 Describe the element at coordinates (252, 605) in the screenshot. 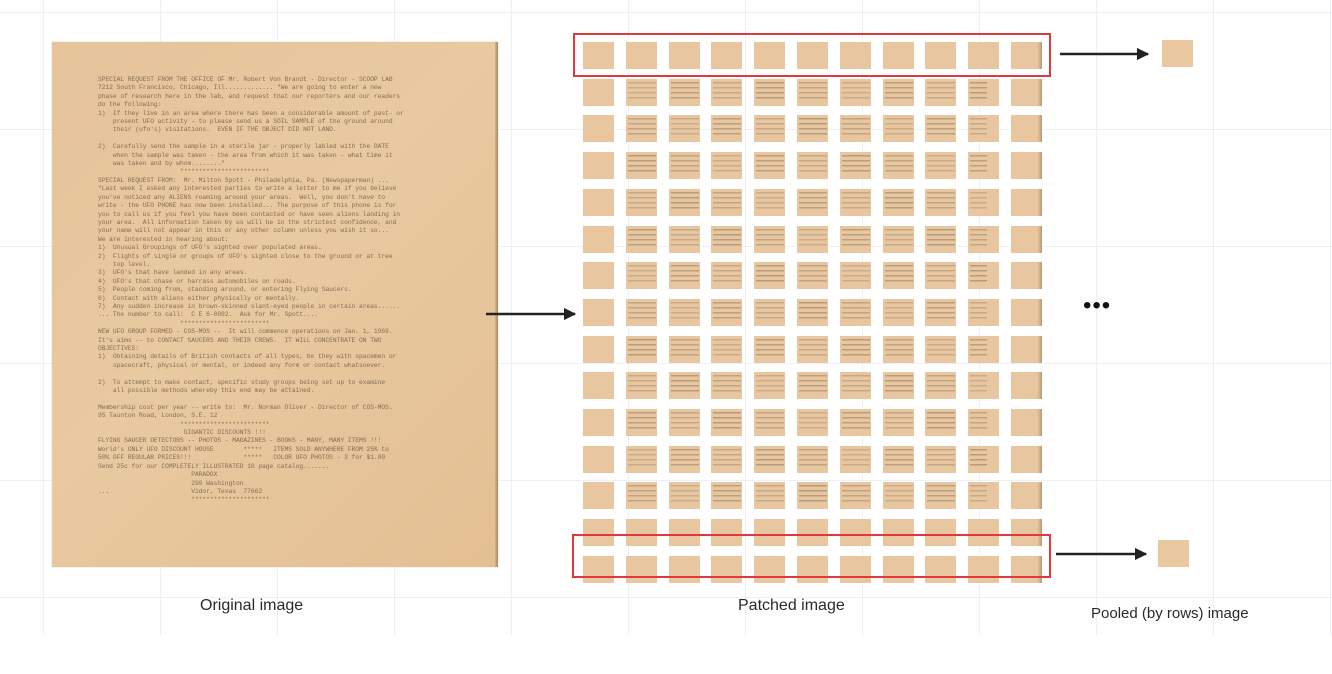

I see `caption-original-image: Original image` at that location.